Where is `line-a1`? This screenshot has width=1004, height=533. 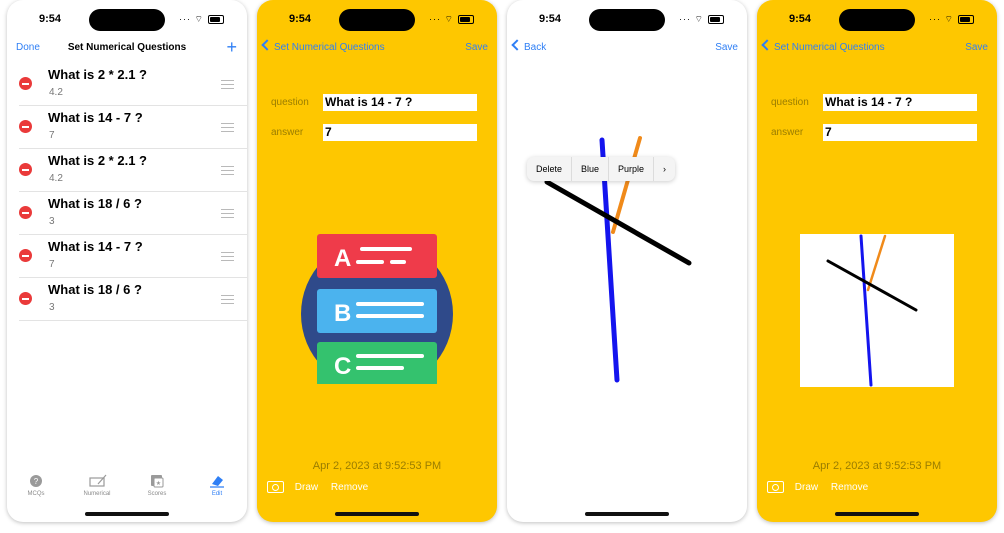 line-a1 is located at coordinates (386, 249).